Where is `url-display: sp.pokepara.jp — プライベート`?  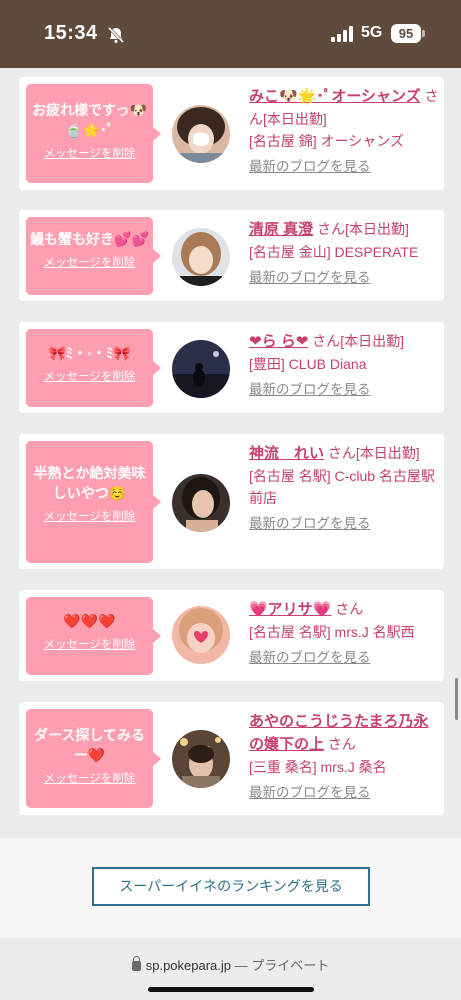
url-display: sp.pokepara.jp — プライベート is located at coordinates (230, 964).